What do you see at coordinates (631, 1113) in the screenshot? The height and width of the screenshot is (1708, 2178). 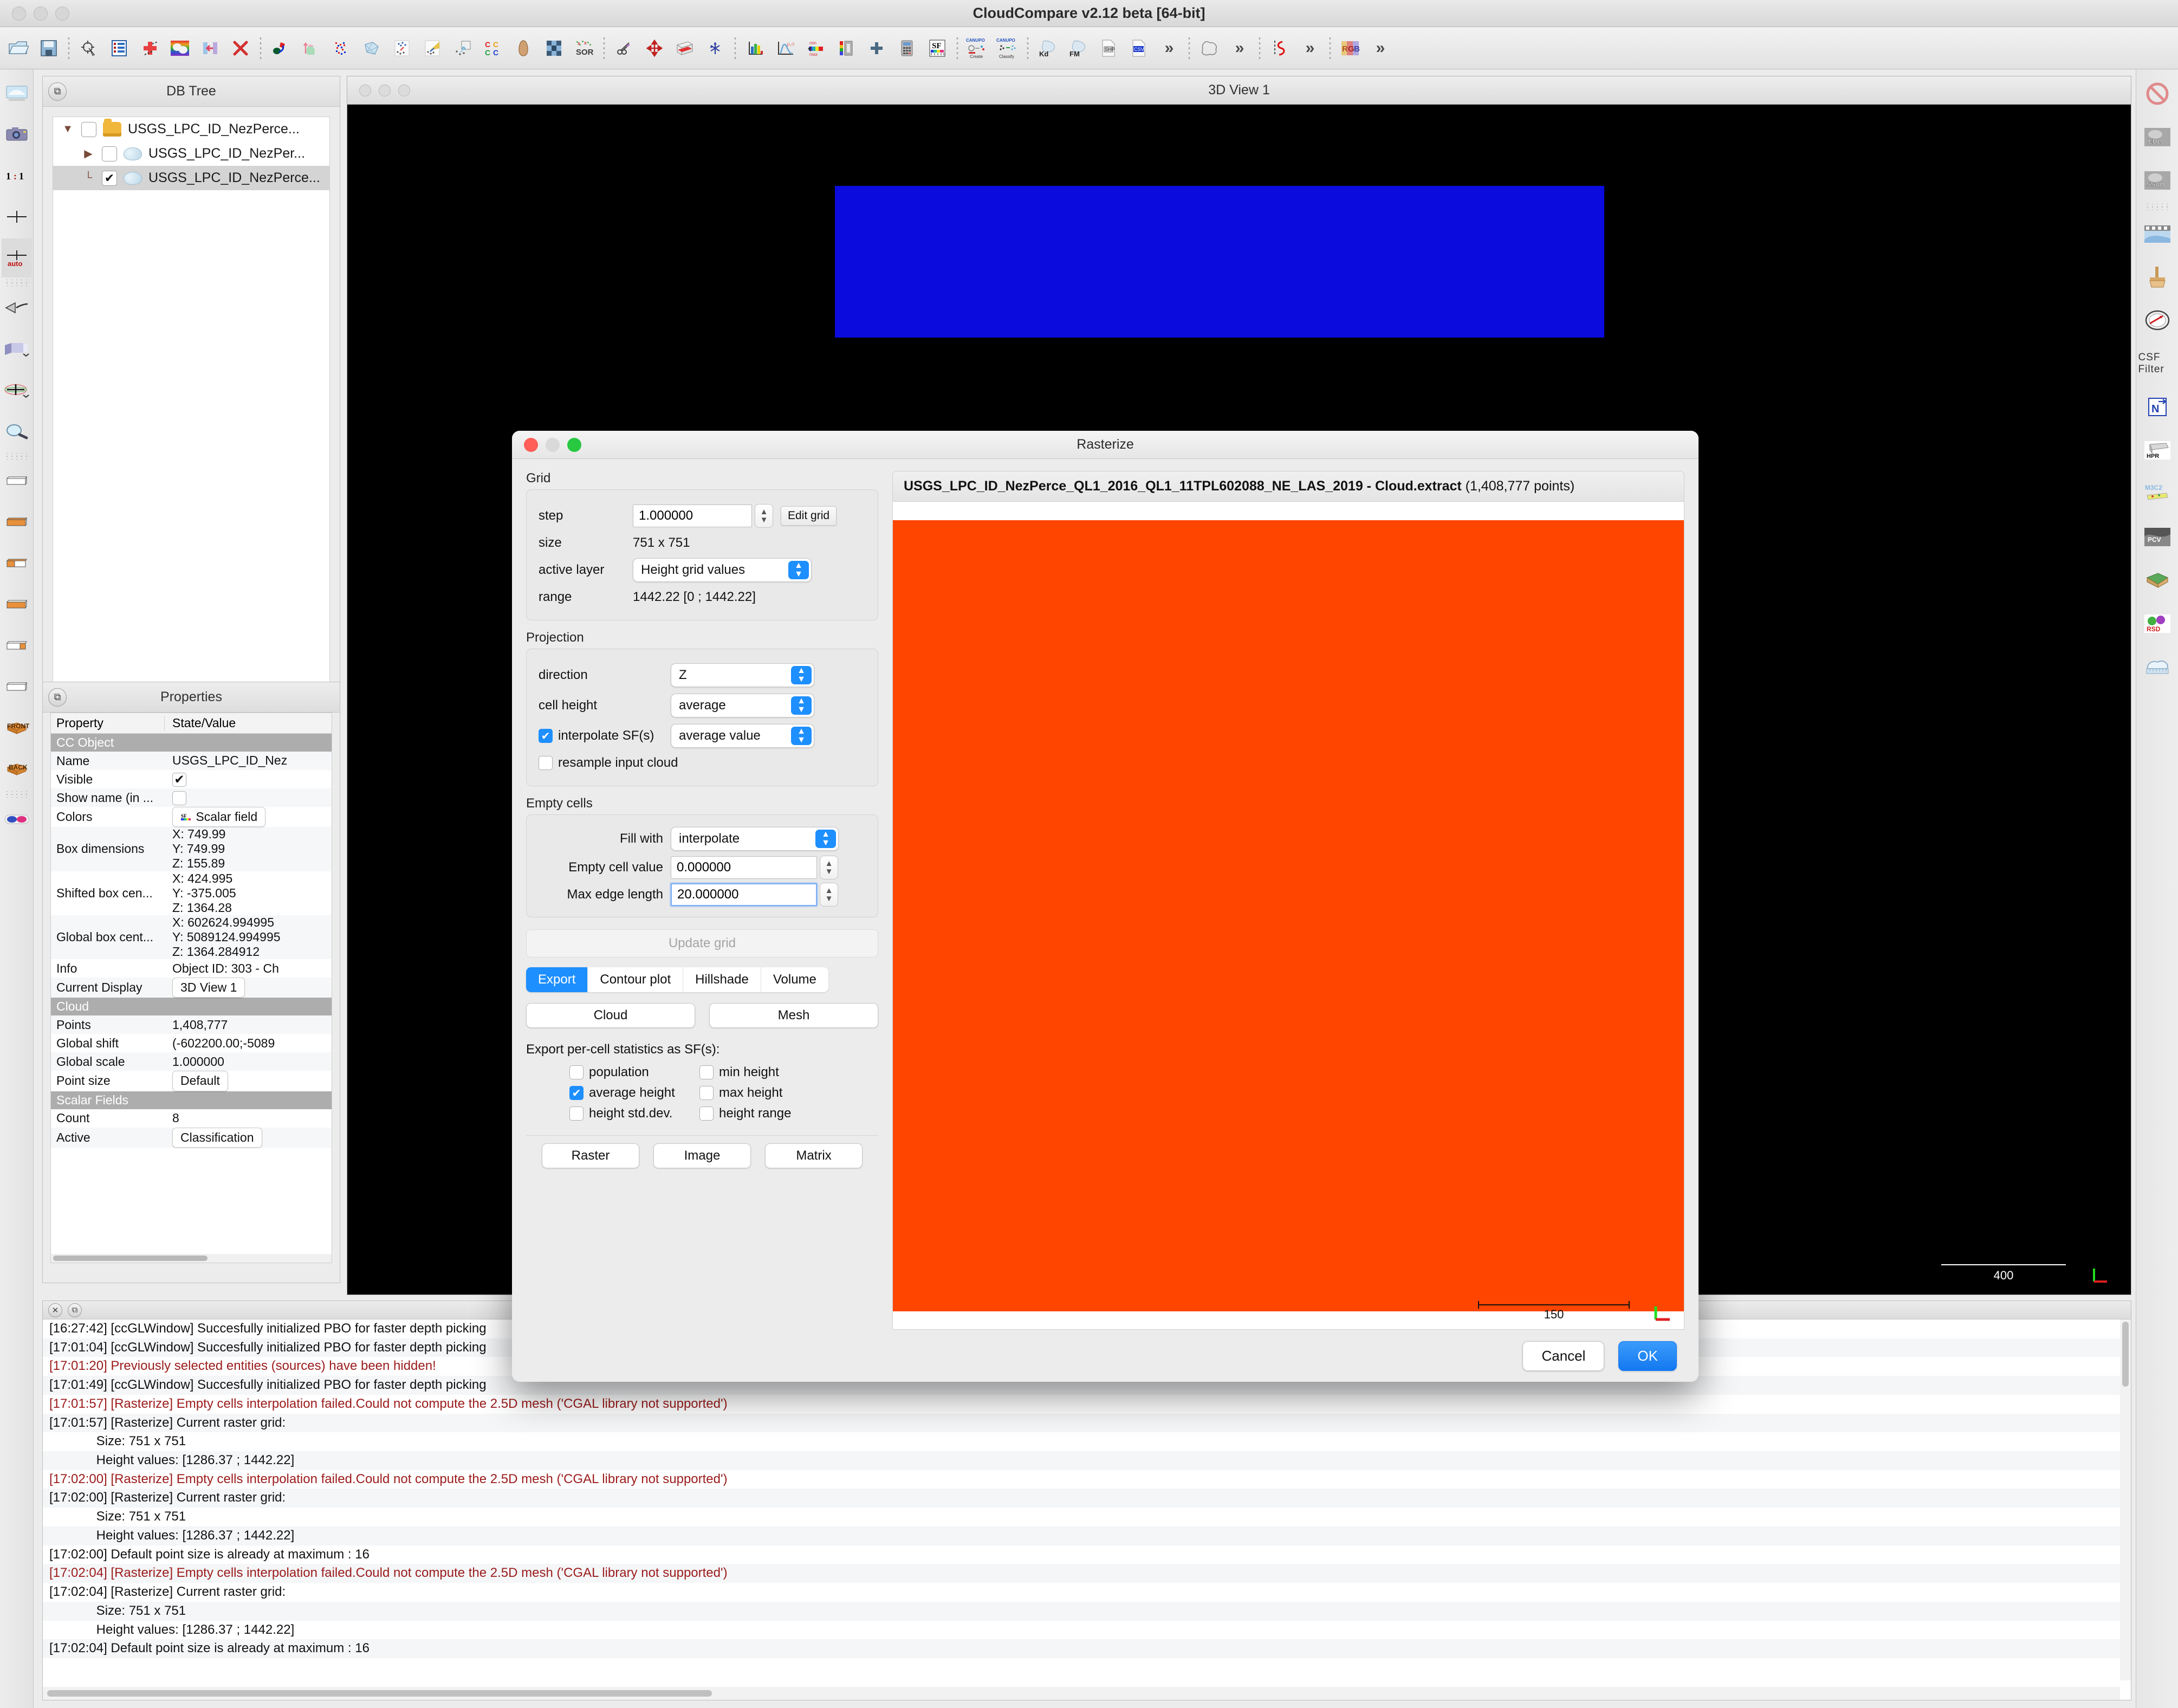 I see `stat-height-stddev-row: height std.dev.` at bounding box center [631, 1113].